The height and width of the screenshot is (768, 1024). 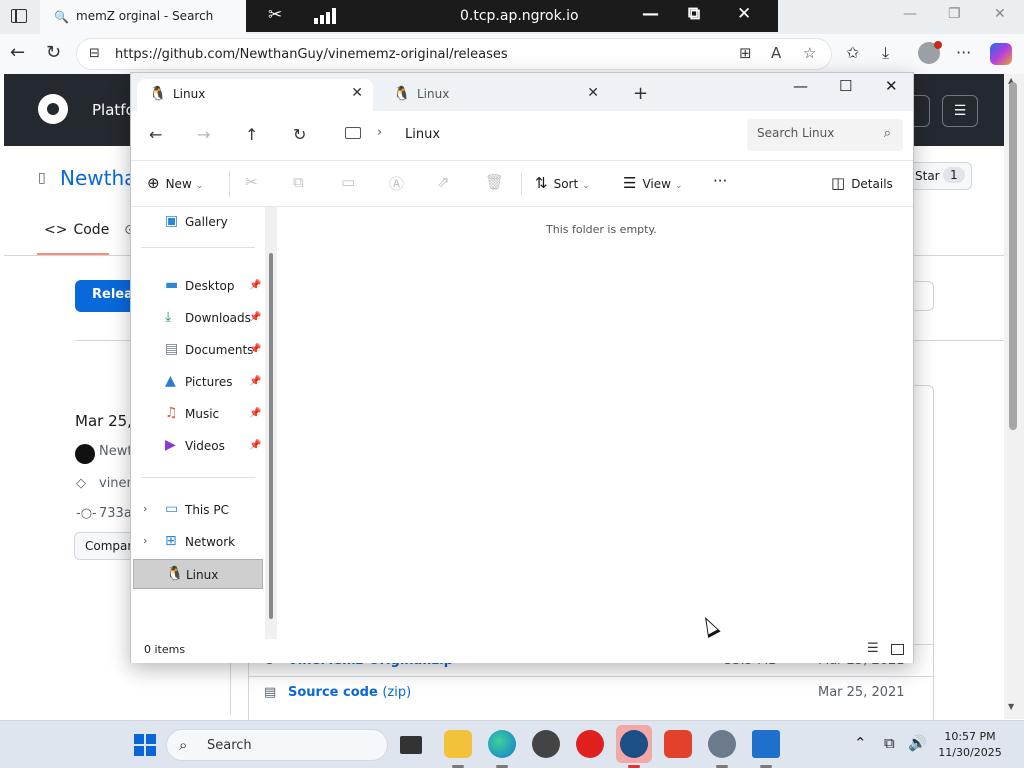 I want to click on search-input, so click(x=812, y=133).